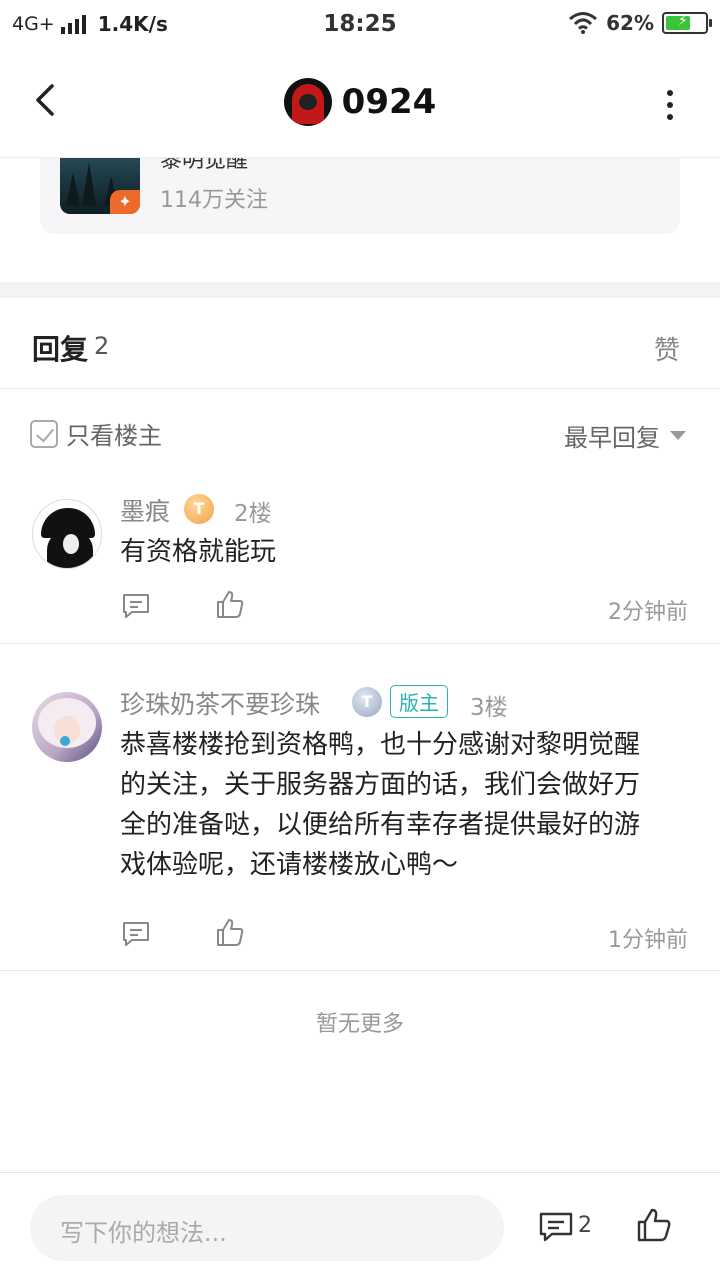 Image resolution: width=720 pixels, height=1280 pixels. Describe the element at coordinates (125, 202) in the screenshot. I see `game-badge-icon: ✦` at that location.